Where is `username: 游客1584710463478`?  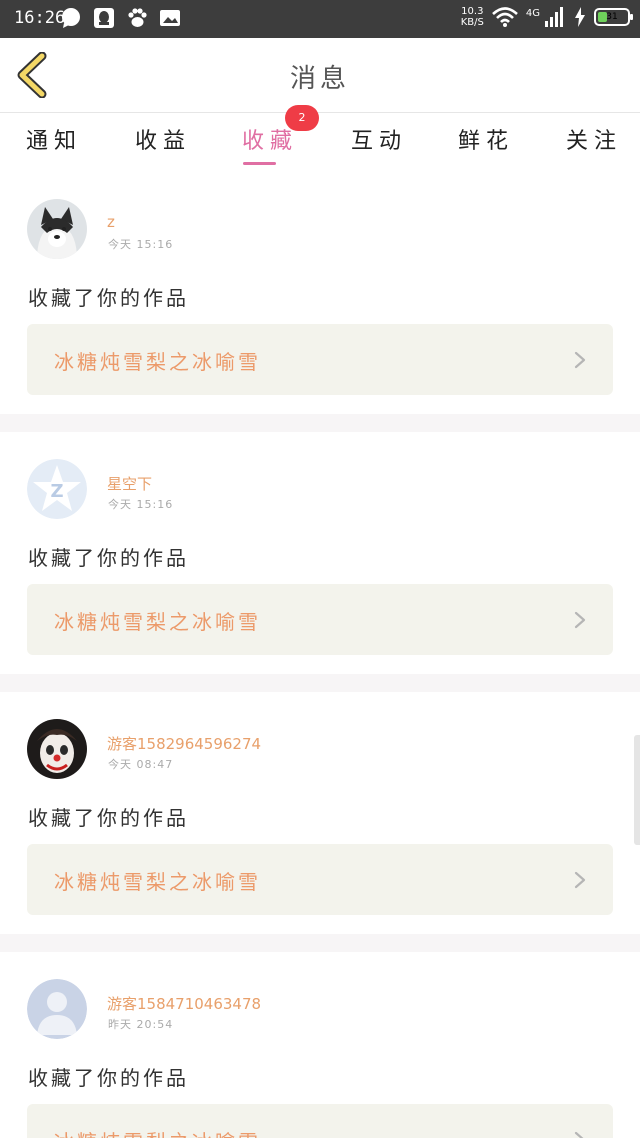 username: 游客1584710463478 is located at coordinates (184, 1003).